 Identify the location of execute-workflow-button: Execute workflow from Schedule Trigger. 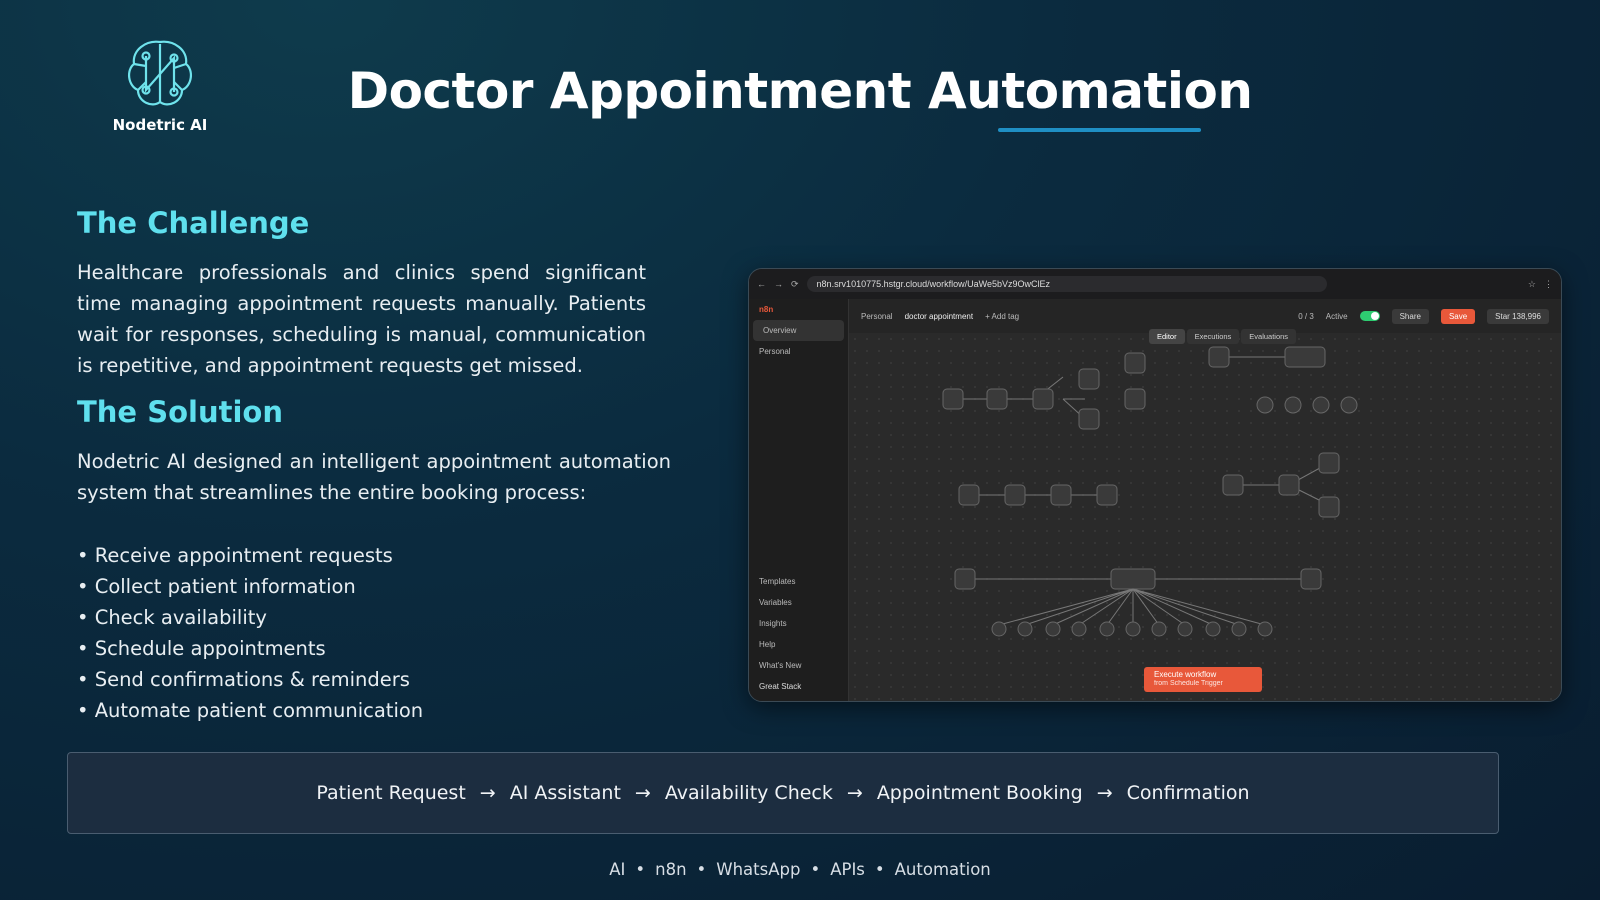
(1203, 679).